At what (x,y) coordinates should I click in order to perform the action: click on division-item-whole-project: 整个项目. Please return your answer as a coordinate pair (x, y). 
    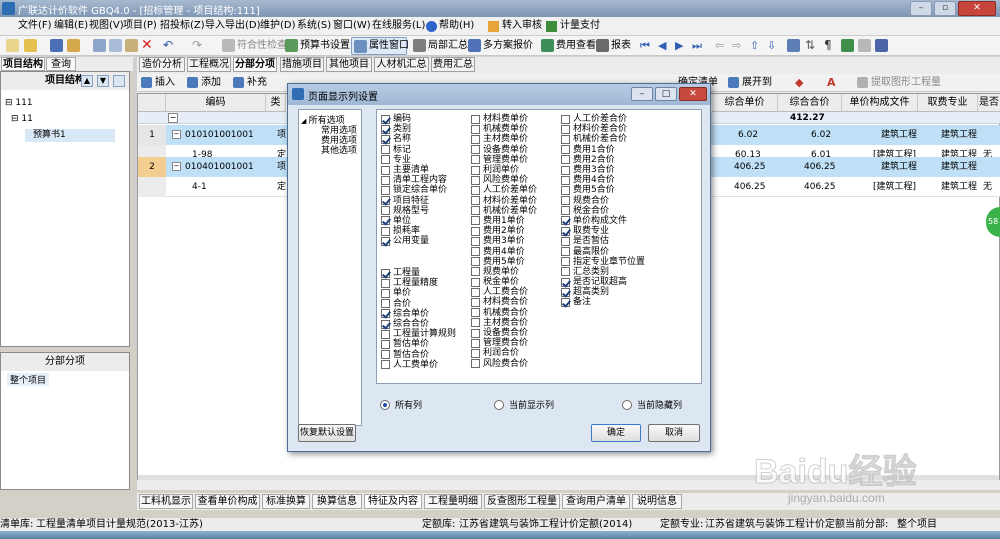
    Looking at the image, I should click on (28, 379).